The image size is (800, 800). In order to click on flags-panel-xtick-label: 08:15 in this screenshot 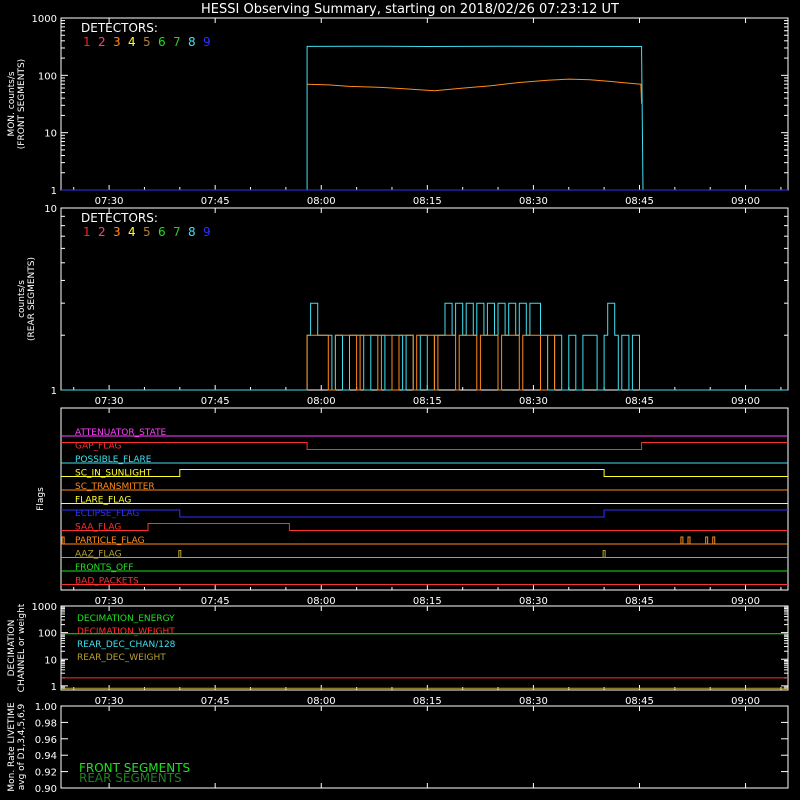, I will do `click(427, 601)`.